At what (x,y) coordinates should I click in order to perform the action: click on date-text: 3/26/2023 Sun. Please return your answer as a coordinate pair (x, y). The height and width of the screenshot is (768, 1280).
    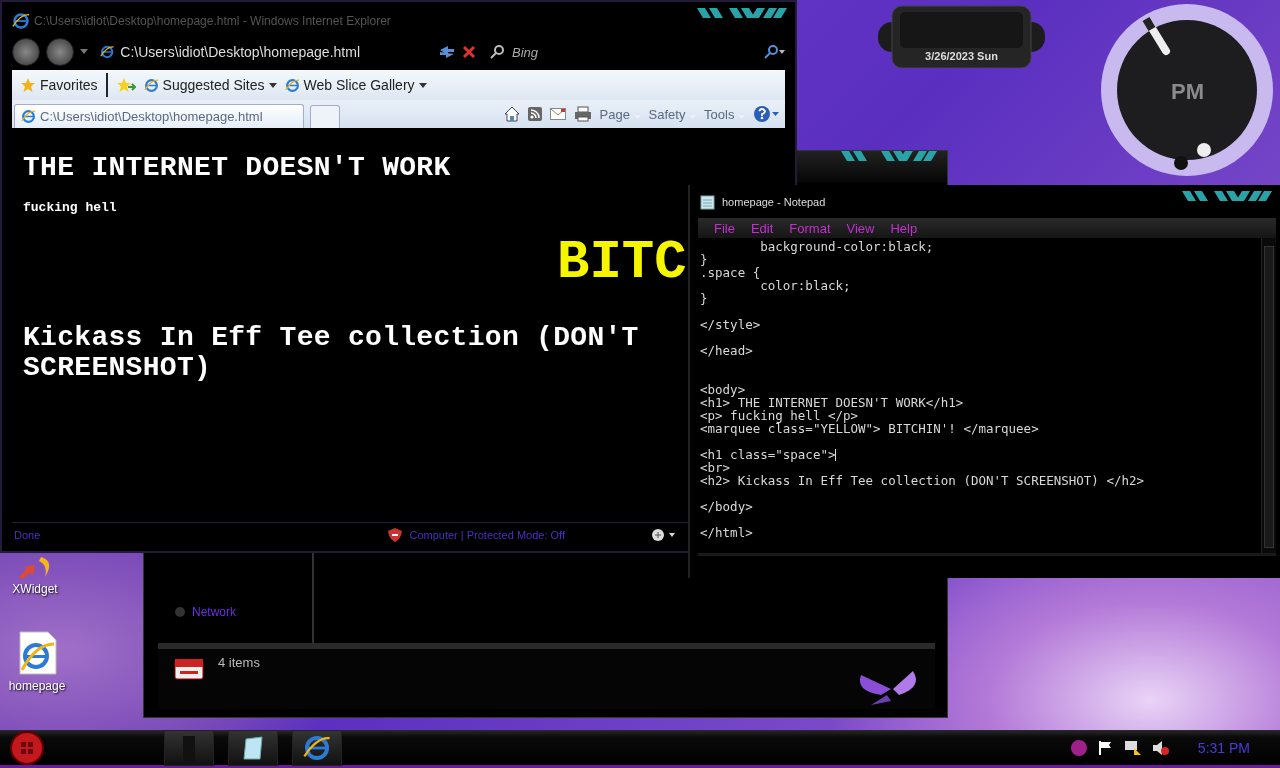
    Looking at the image, I should click on (961, 56).